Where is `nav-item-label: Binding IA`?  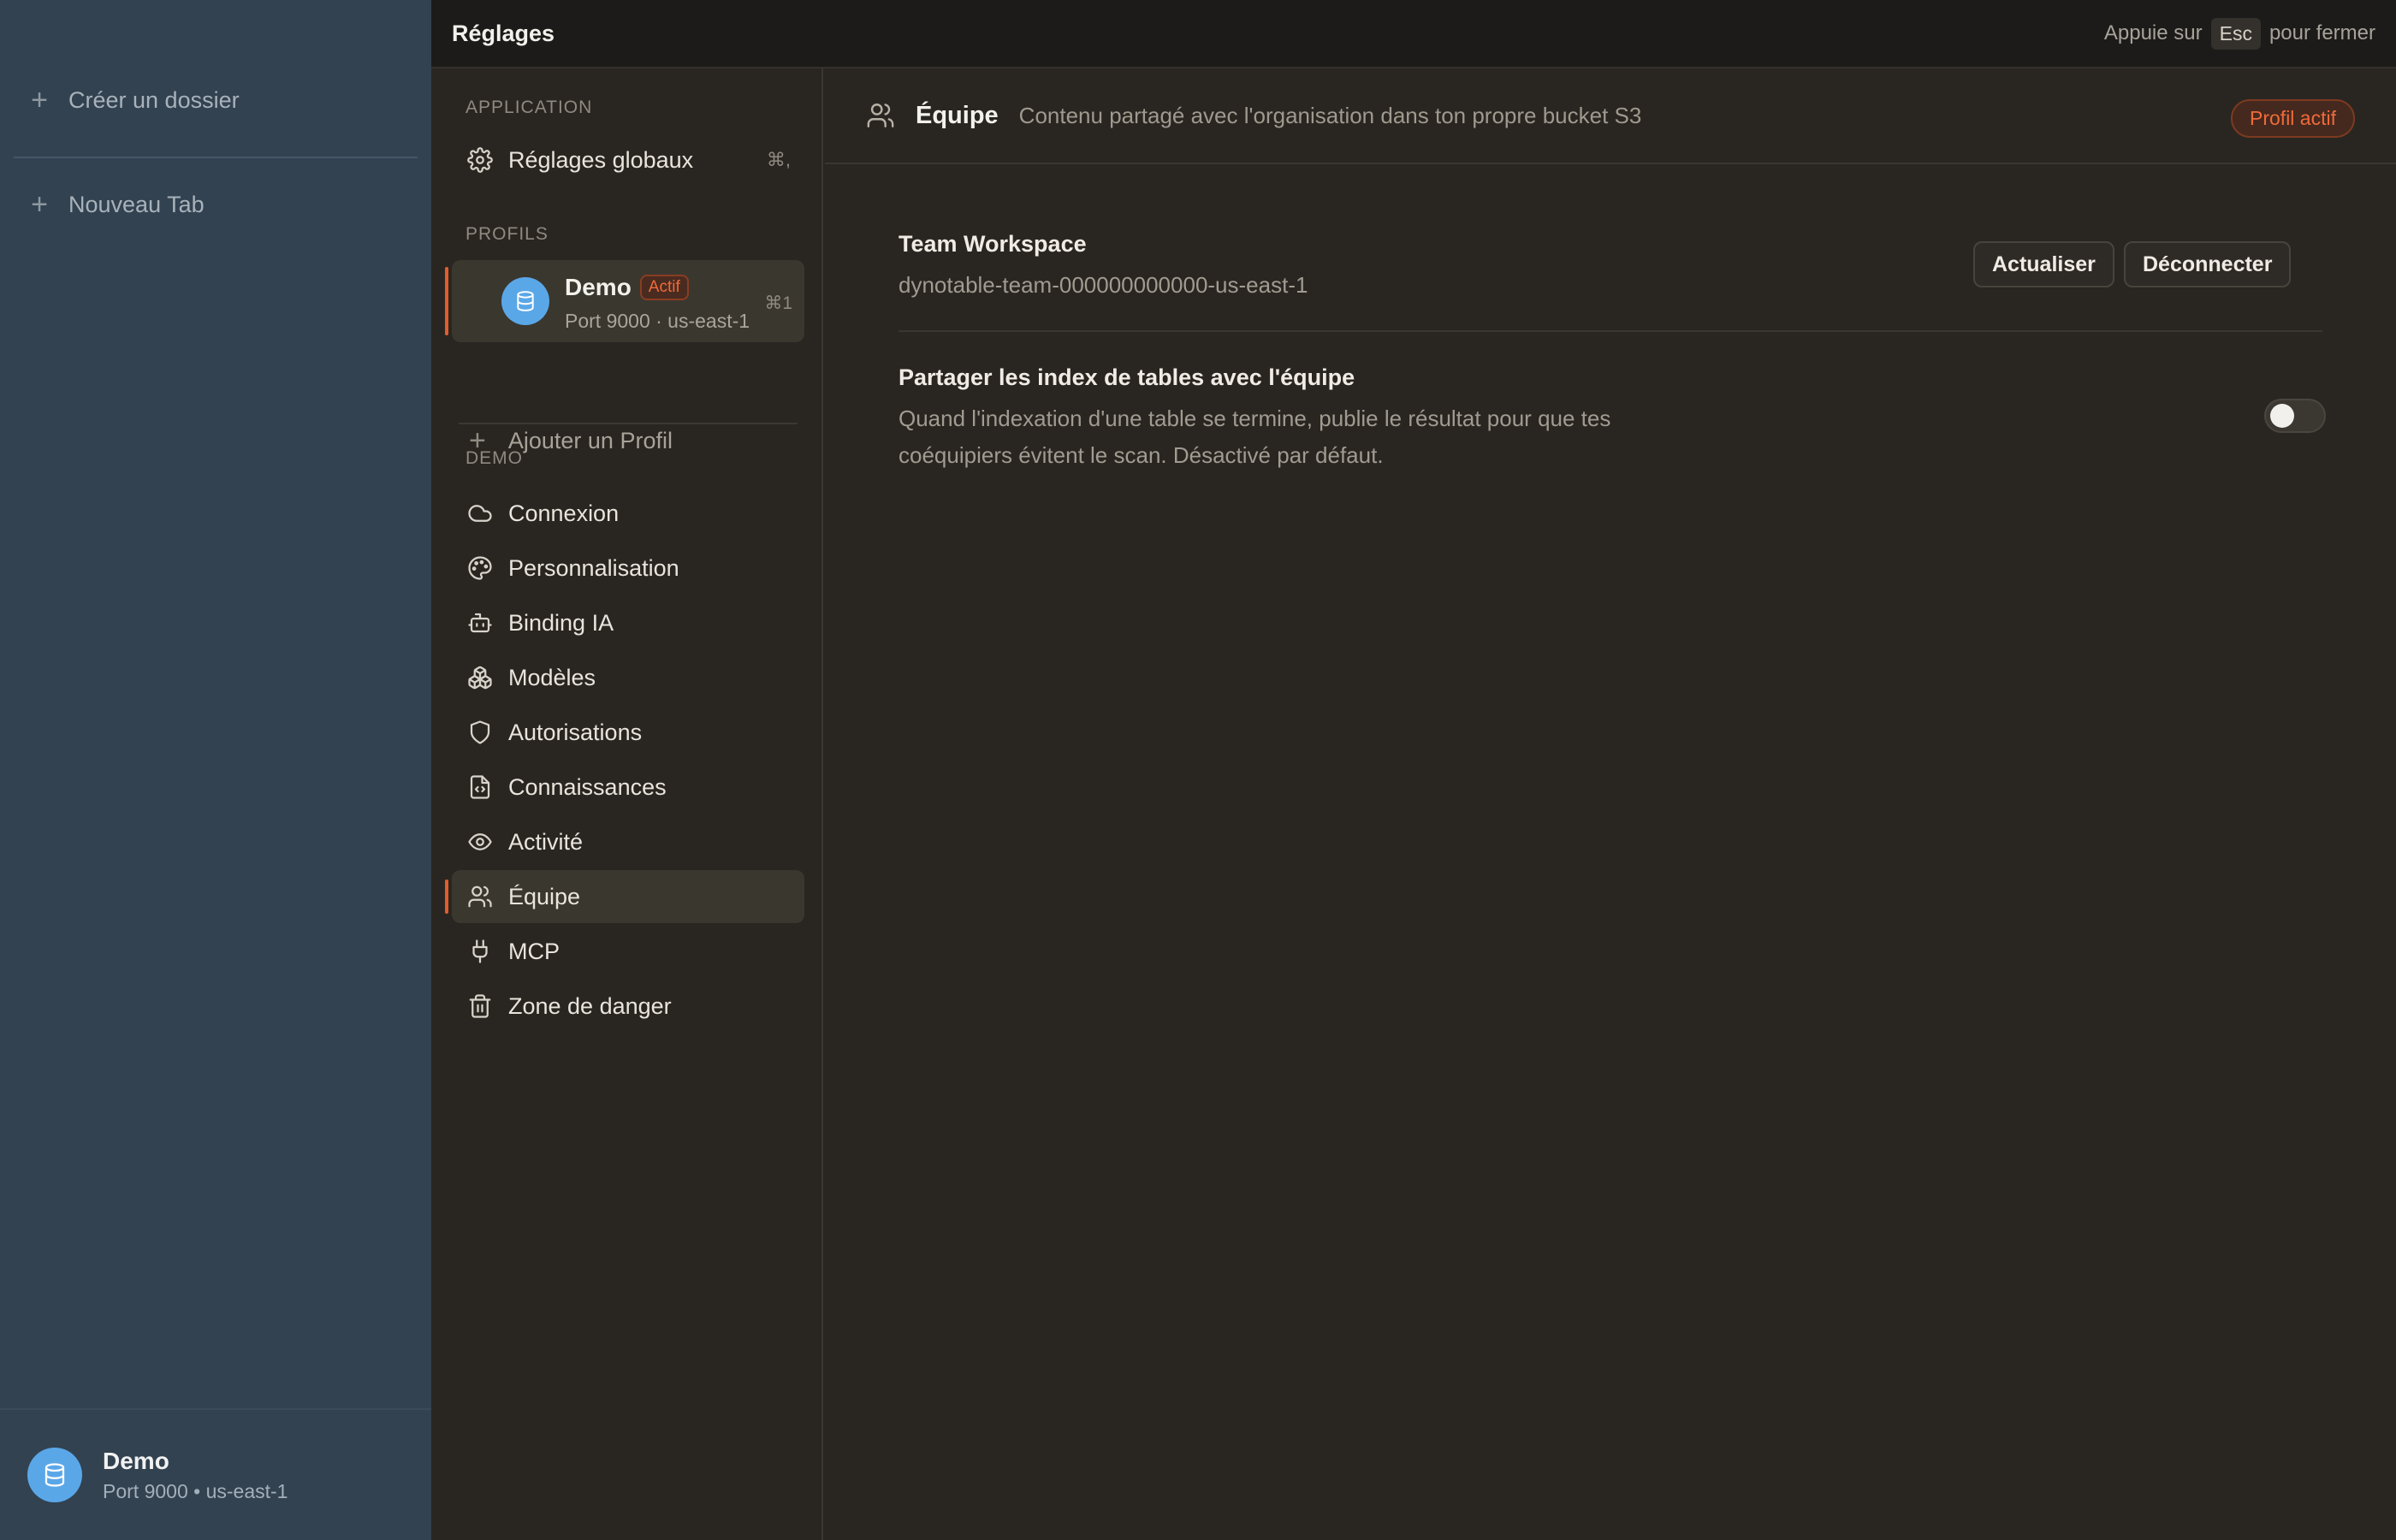
nav-item-label: Binding IA is located at coordinates (561, 622).